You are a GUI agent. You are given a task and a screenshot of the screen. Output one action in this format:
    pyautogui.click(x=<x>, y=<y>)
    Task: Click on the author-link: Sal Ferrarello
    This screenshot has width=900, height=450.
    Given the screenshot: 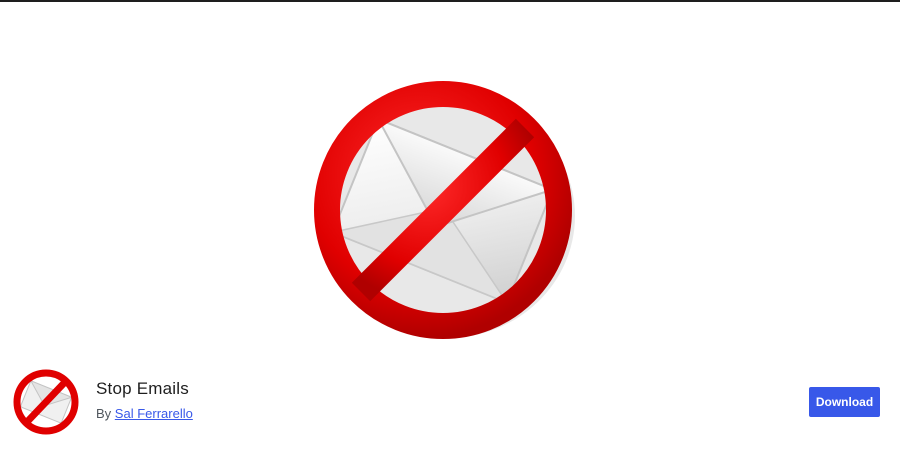 What is the action you would take?
    pyautogui.click(x=154, y=413)
    